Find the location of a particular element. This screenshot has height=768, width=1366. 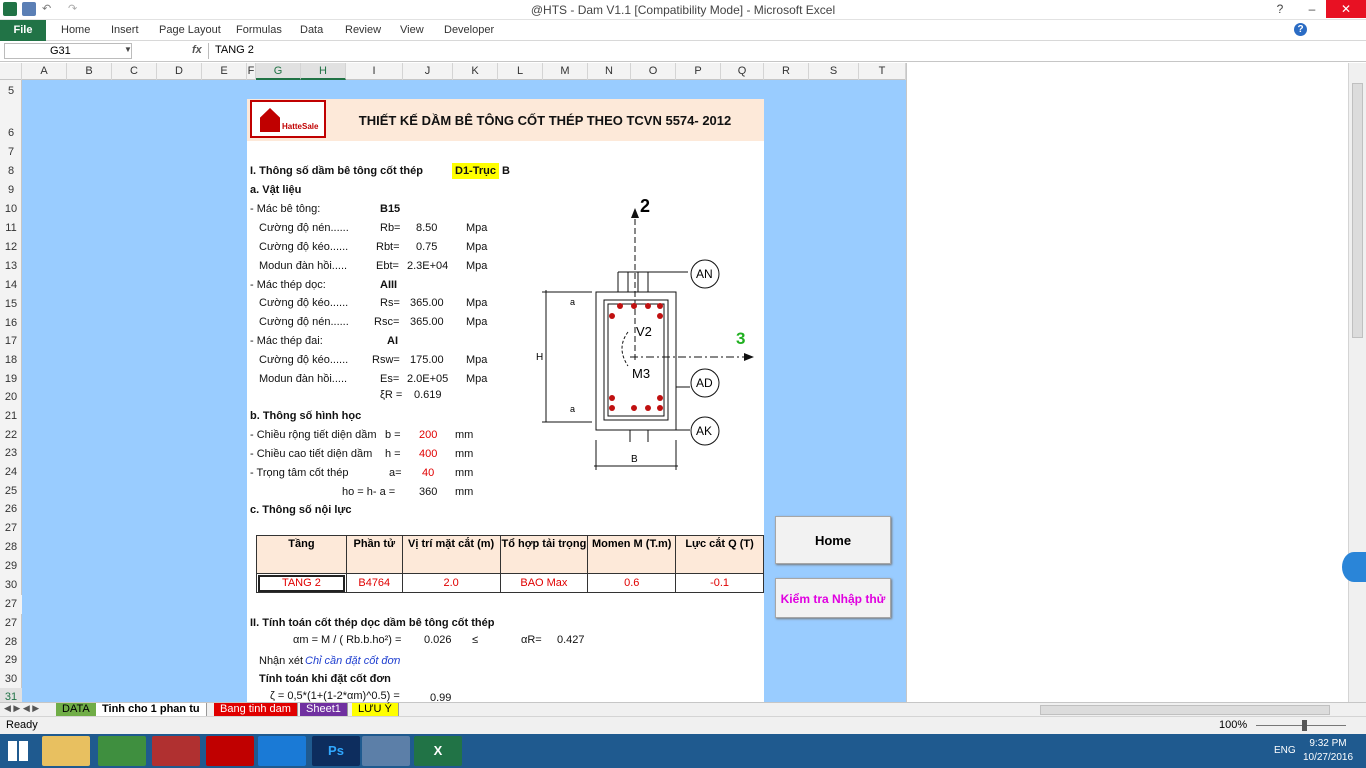

clock-date: 10/27/2016 is located at coordinates (1328, 757).